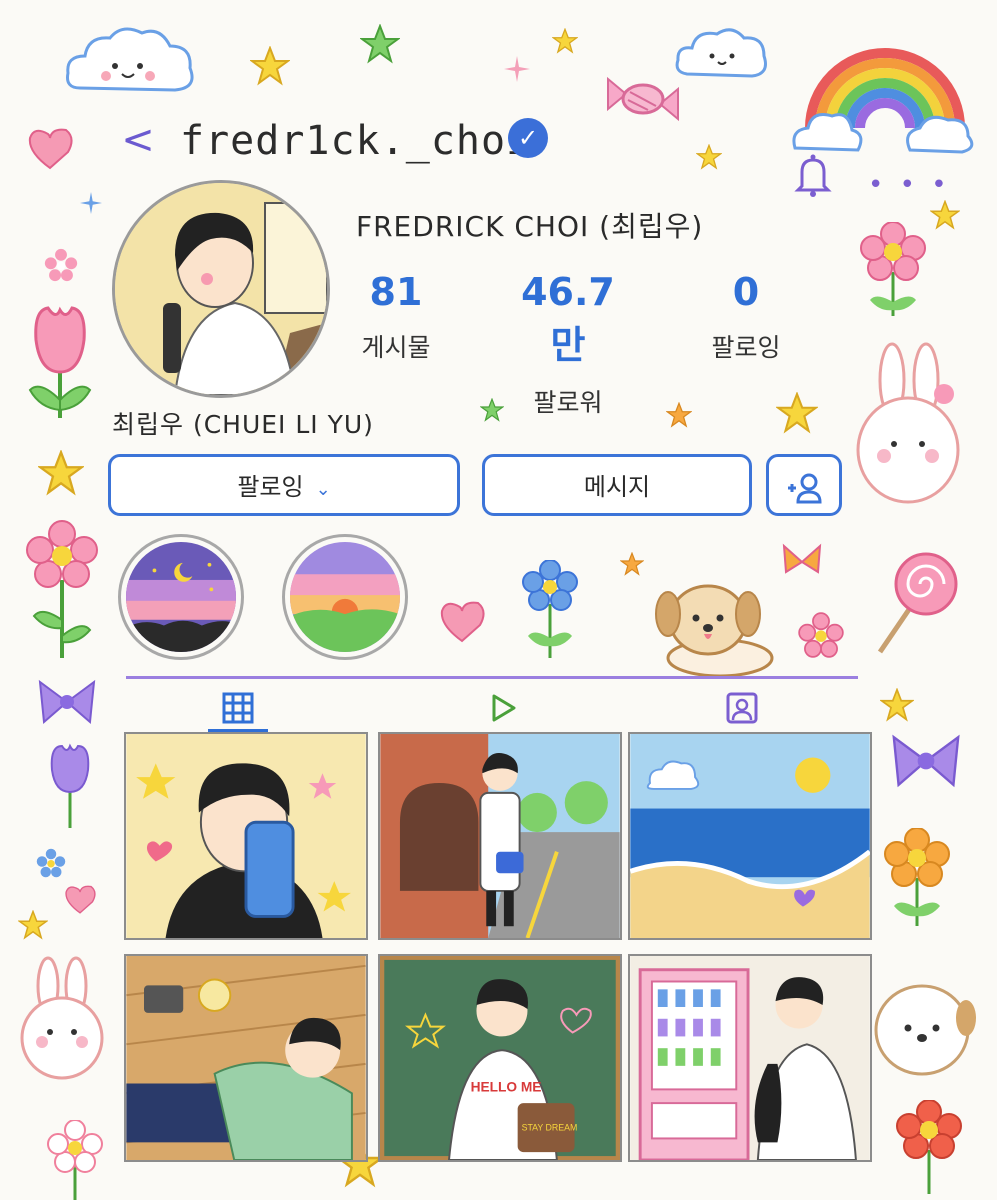 The image size is (997, 1200). What do you see at coordinates (502, 708) in the screenshot?
I see `reels-play-icon` at bounding box center [502, 708].